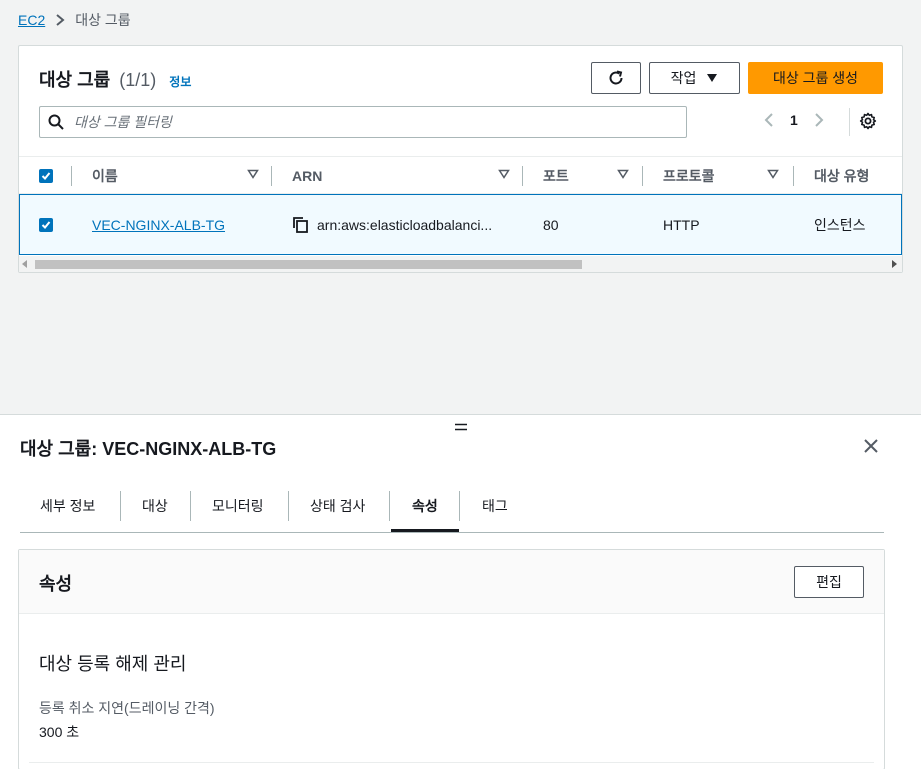  I want to click on select-all-checkbox, so click(46, 176).